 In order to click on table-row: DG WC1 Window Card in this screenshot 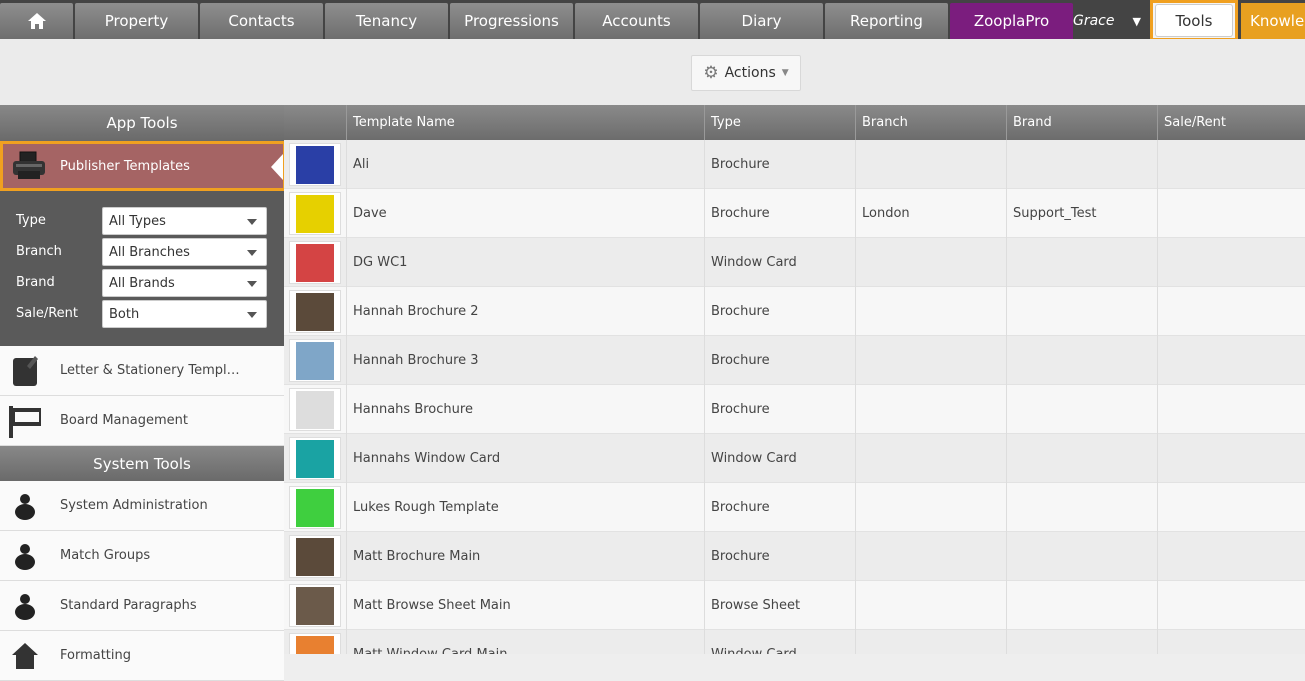, I will do `click(794, 262)`.